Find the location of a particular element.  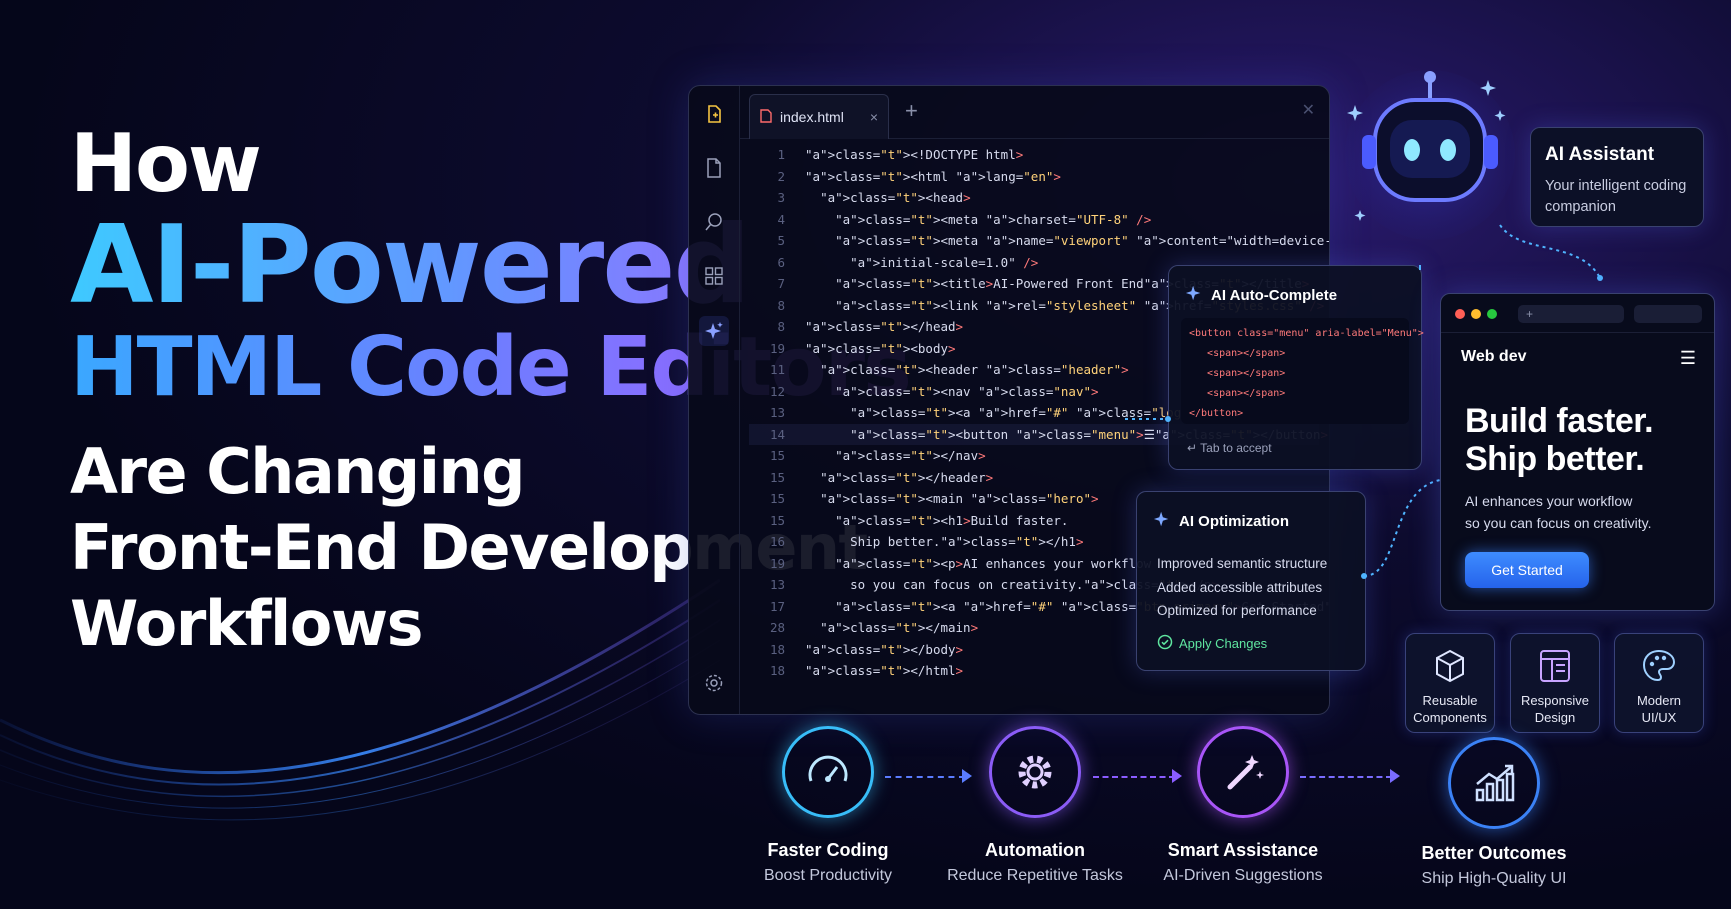

layout-icon is located at coordinates (1555, 667).